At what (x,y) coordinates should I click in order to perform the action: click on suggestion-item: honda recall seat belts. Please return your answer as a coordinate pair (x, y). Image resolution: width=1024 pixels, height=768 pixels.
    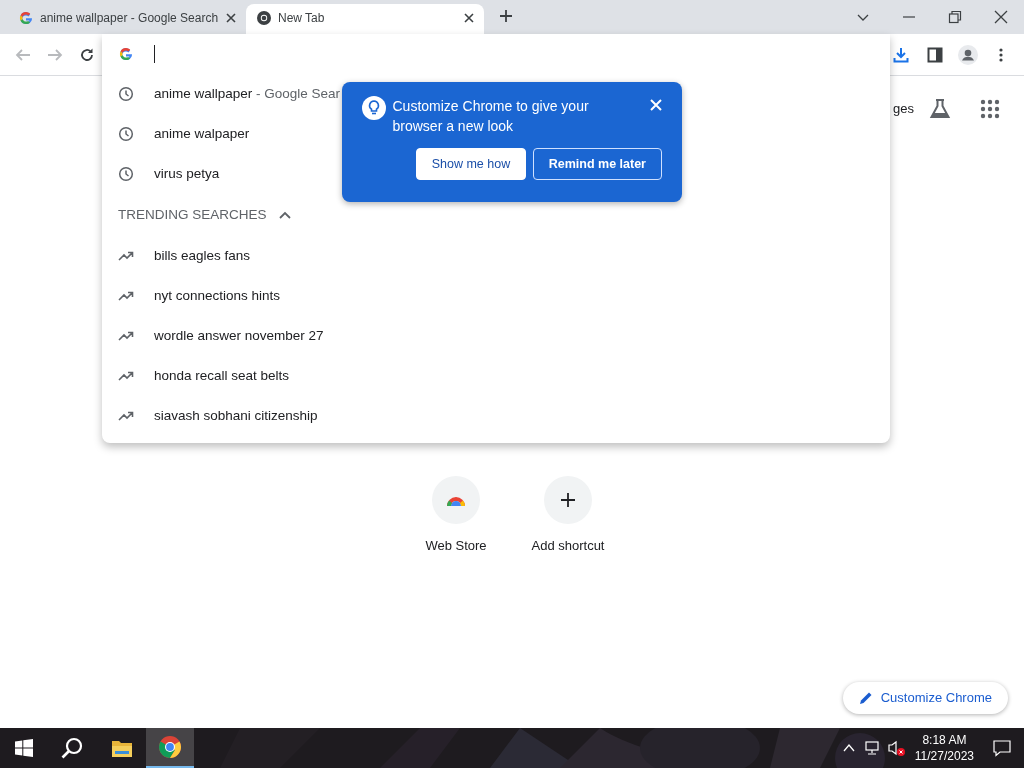
    Looking at the image, I should click on (196, 376).